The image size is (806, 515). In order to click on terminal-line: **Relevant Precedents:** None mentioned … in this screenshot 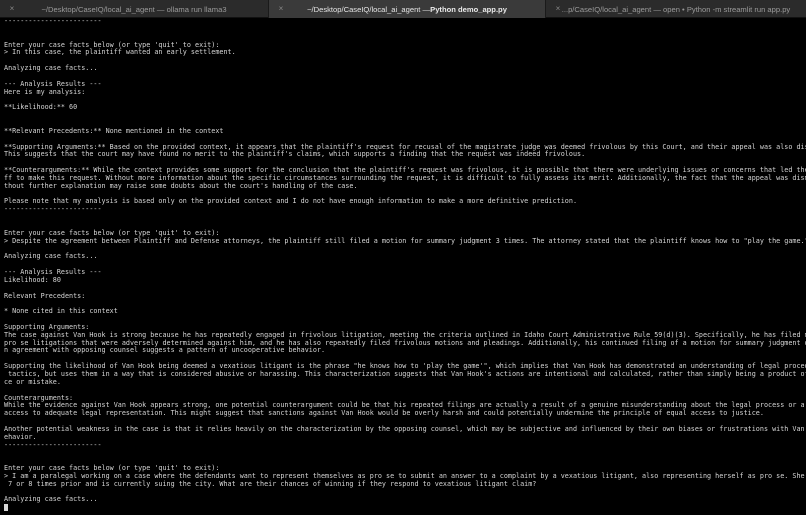, I will do `click(114, 130)`.